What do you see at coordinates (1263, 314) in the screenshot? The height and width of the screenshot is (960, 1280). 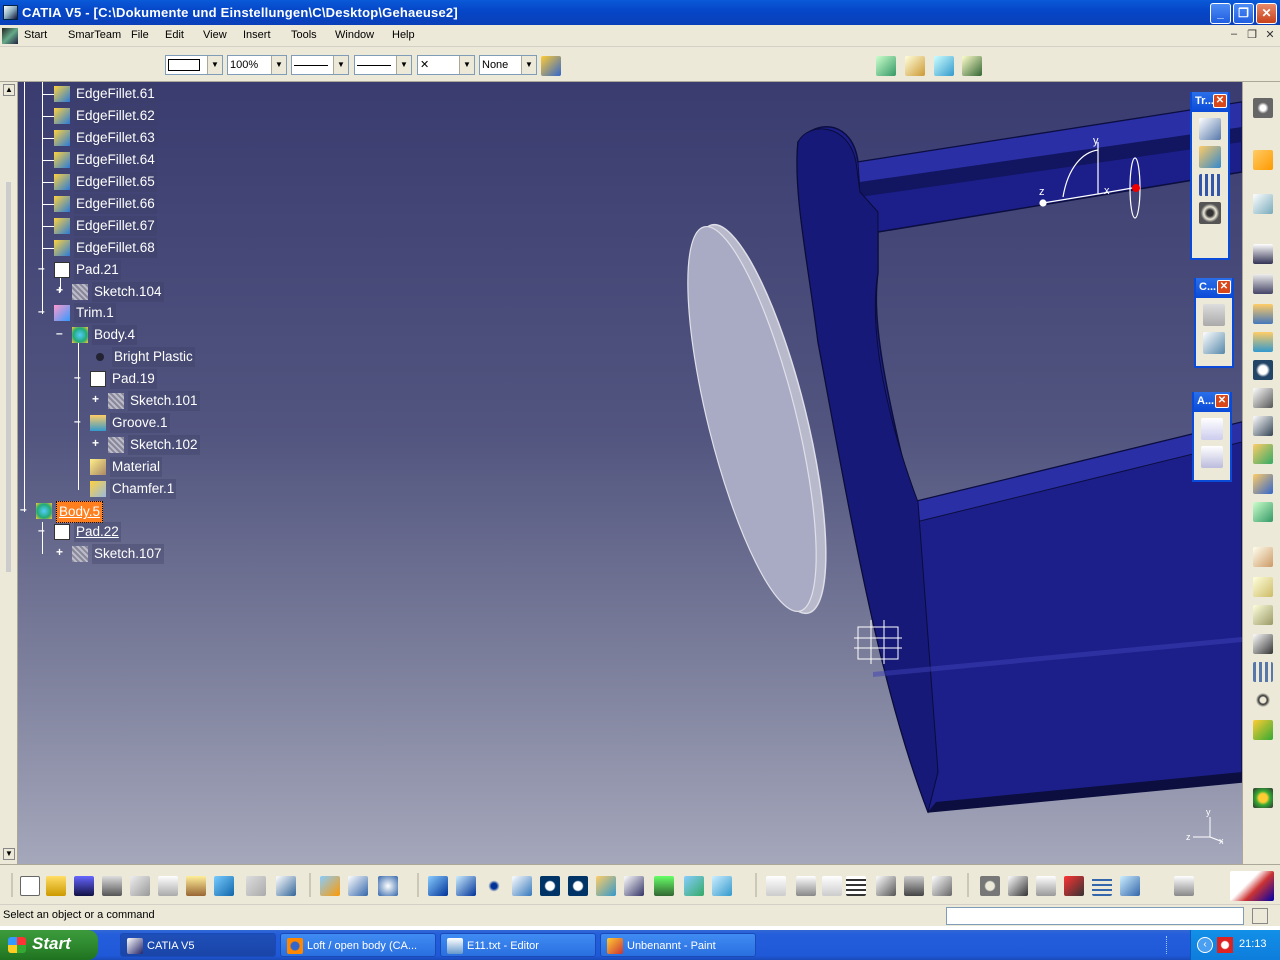 I see `shaft-tool-icon` at bounding box center [1263, 314].